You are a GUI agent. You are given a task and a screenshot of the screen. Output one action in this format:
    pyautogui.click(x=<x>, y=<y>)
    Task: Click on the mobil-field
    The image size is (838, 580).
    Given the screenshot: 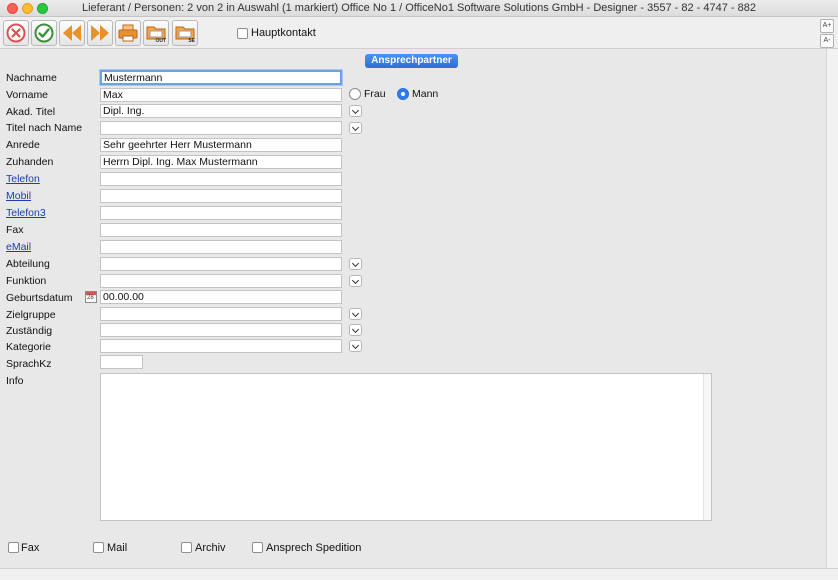 What is the action you would take?
    pyautogui.click(x=221, y=196)
    